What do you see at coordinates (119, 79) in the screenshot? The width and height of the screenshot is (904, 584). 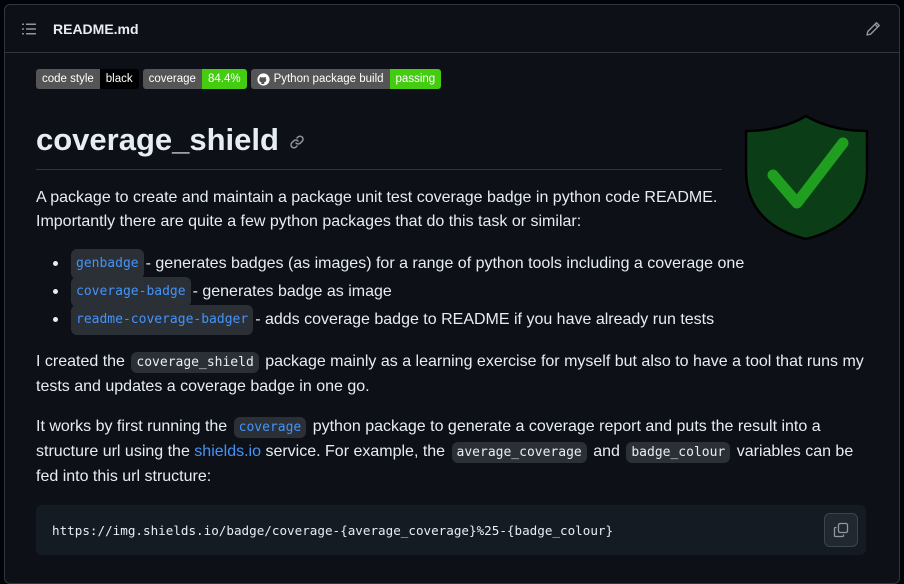 I see `badge-value: black` at bounding box center [119, 79].